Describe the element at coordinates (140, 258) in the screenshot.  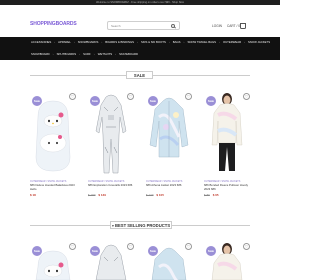
I see `best-selling-product-grid: Sale ♡ Sale ♡ Sale ♡ Sale ♡` at that location.